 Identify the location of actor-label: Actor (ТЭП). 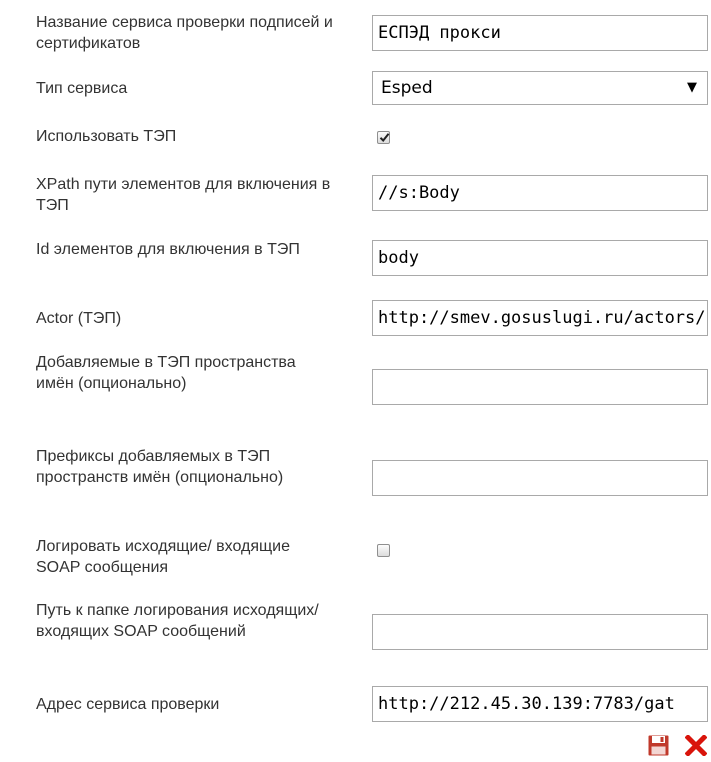
(79, 318).